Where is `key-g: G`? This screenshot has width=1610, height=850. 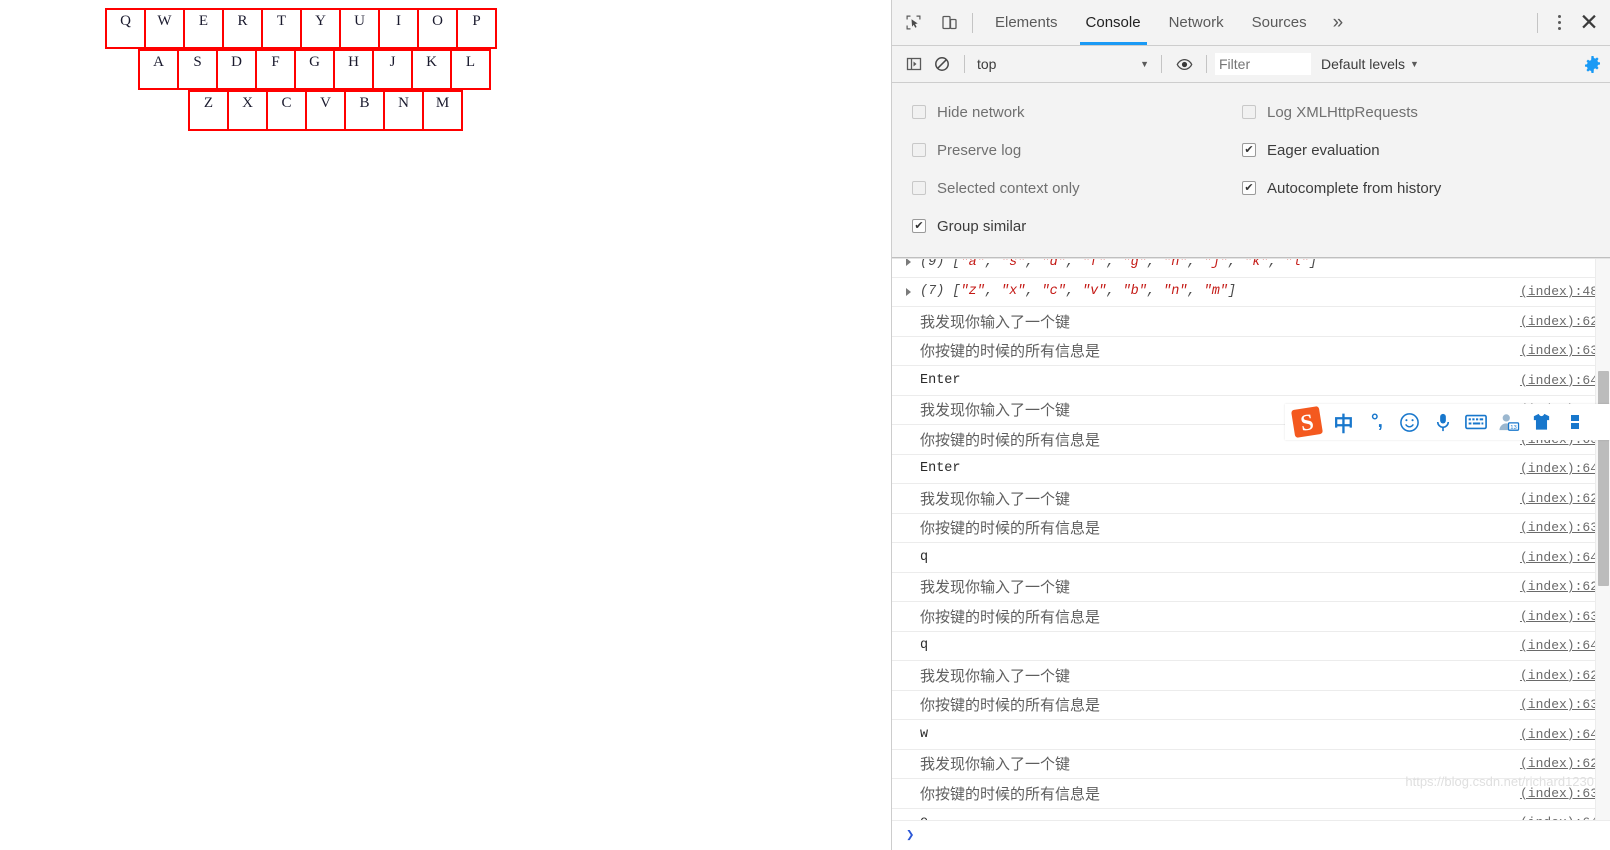 key-g: G is located at coordinates (314, 69).